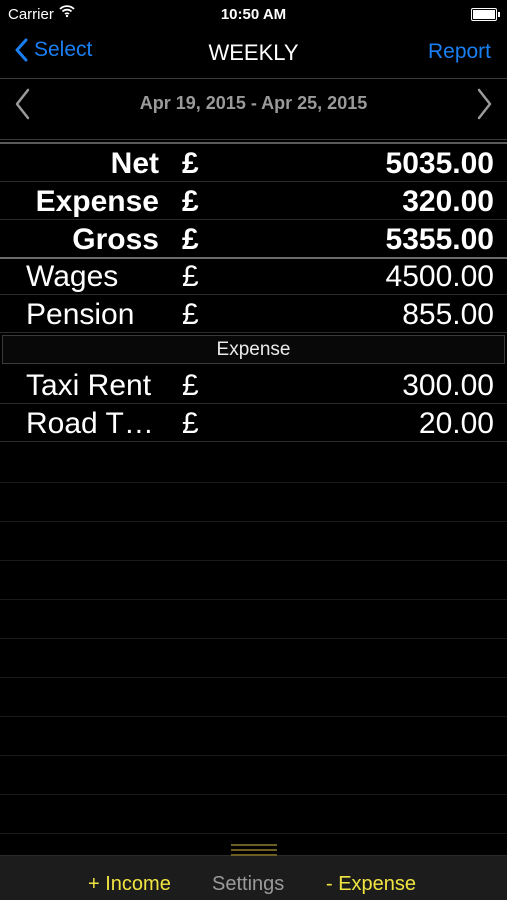  Describe the element at coordinates (129, 884) in the screenshot. I see `add-income-button: + Income` at that location.